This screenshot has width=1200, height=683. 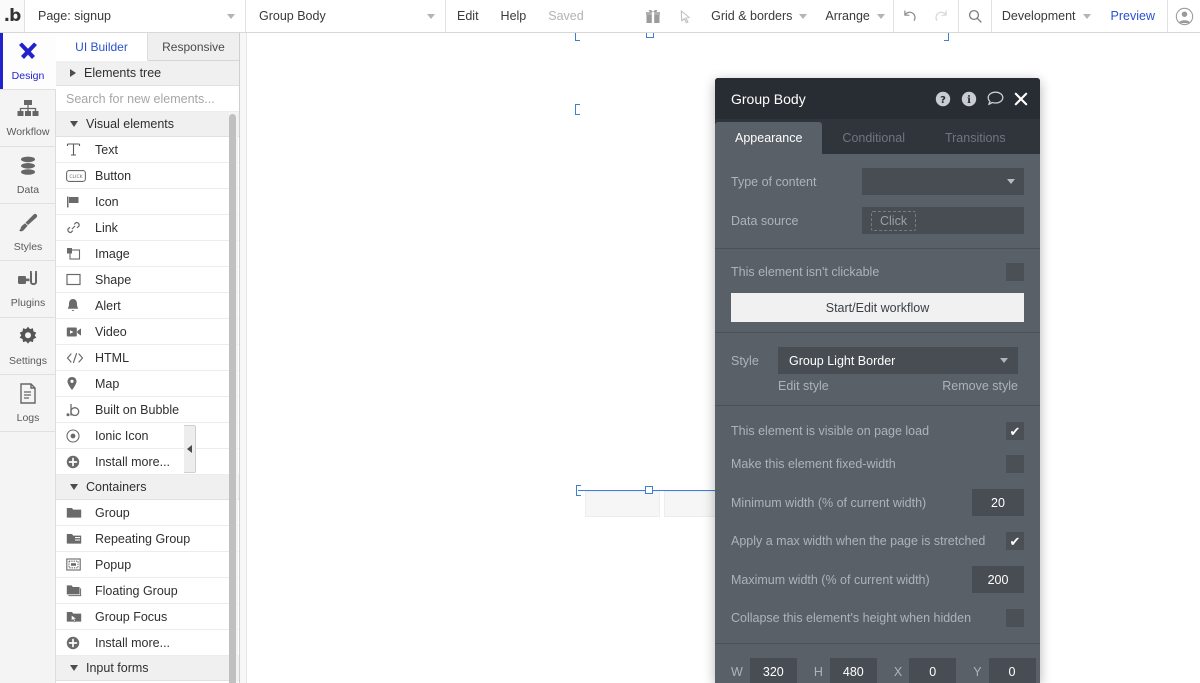 What do you see at coordinates (877, 307) in the screenshot?
I see `start-edit-workflow-button: Start/Edit workflow` at bounding box center [877, 307].